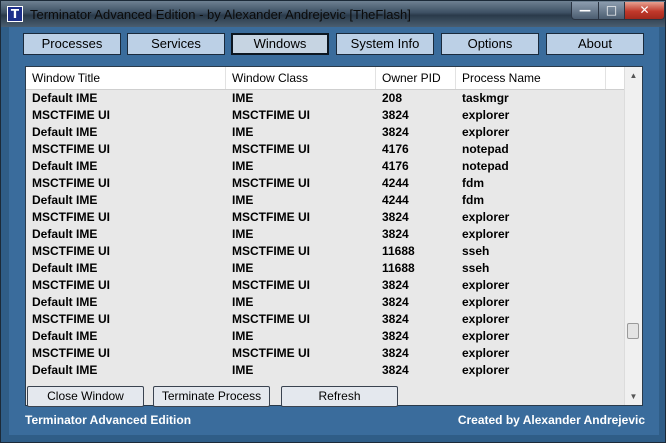 This screenshot has width=666, height=443. What do you see at coordinates (211, 396) in the screenshot?
I see `terminate-process-button: Terminate Process` at bounding box center [211, 396].